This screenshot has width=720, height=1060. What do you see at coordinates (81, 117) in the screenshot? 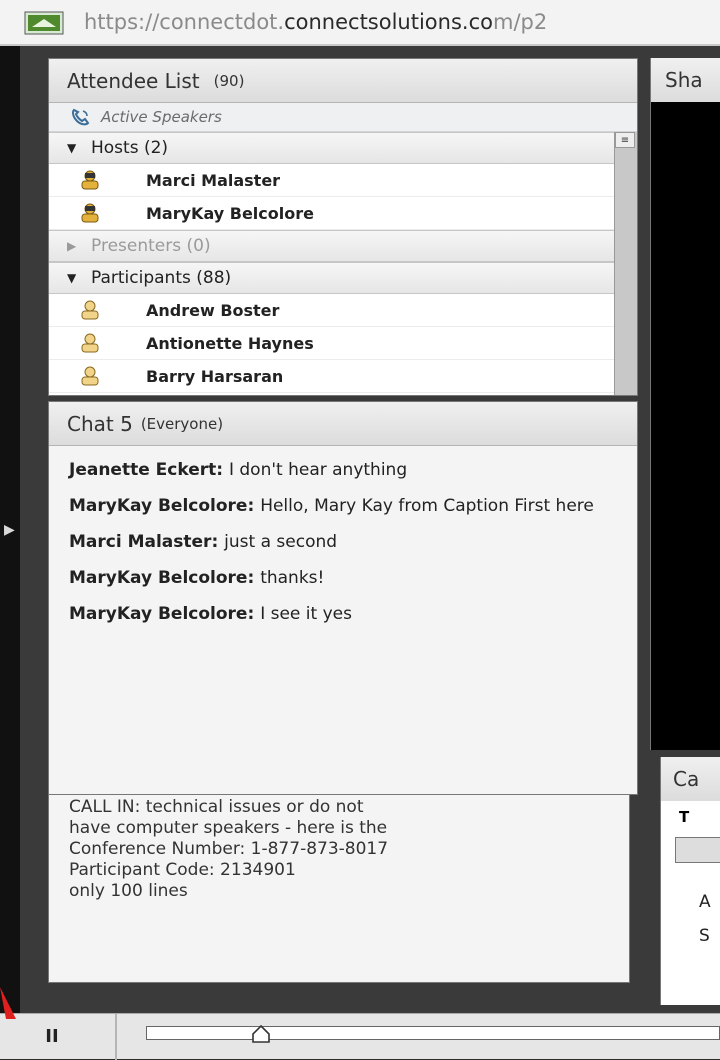
I see `phone-icon` at bounding box center [81, 117].